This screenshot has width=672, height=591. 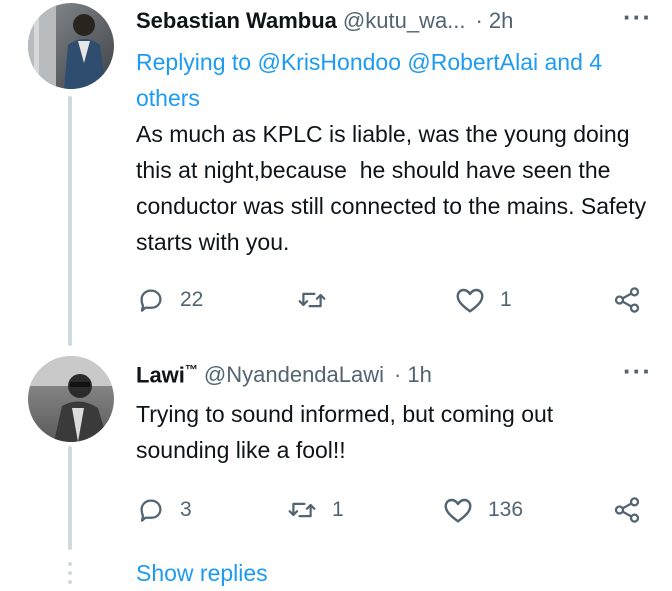 I want to click on reply-count: 22, so click(x=192, y=299).